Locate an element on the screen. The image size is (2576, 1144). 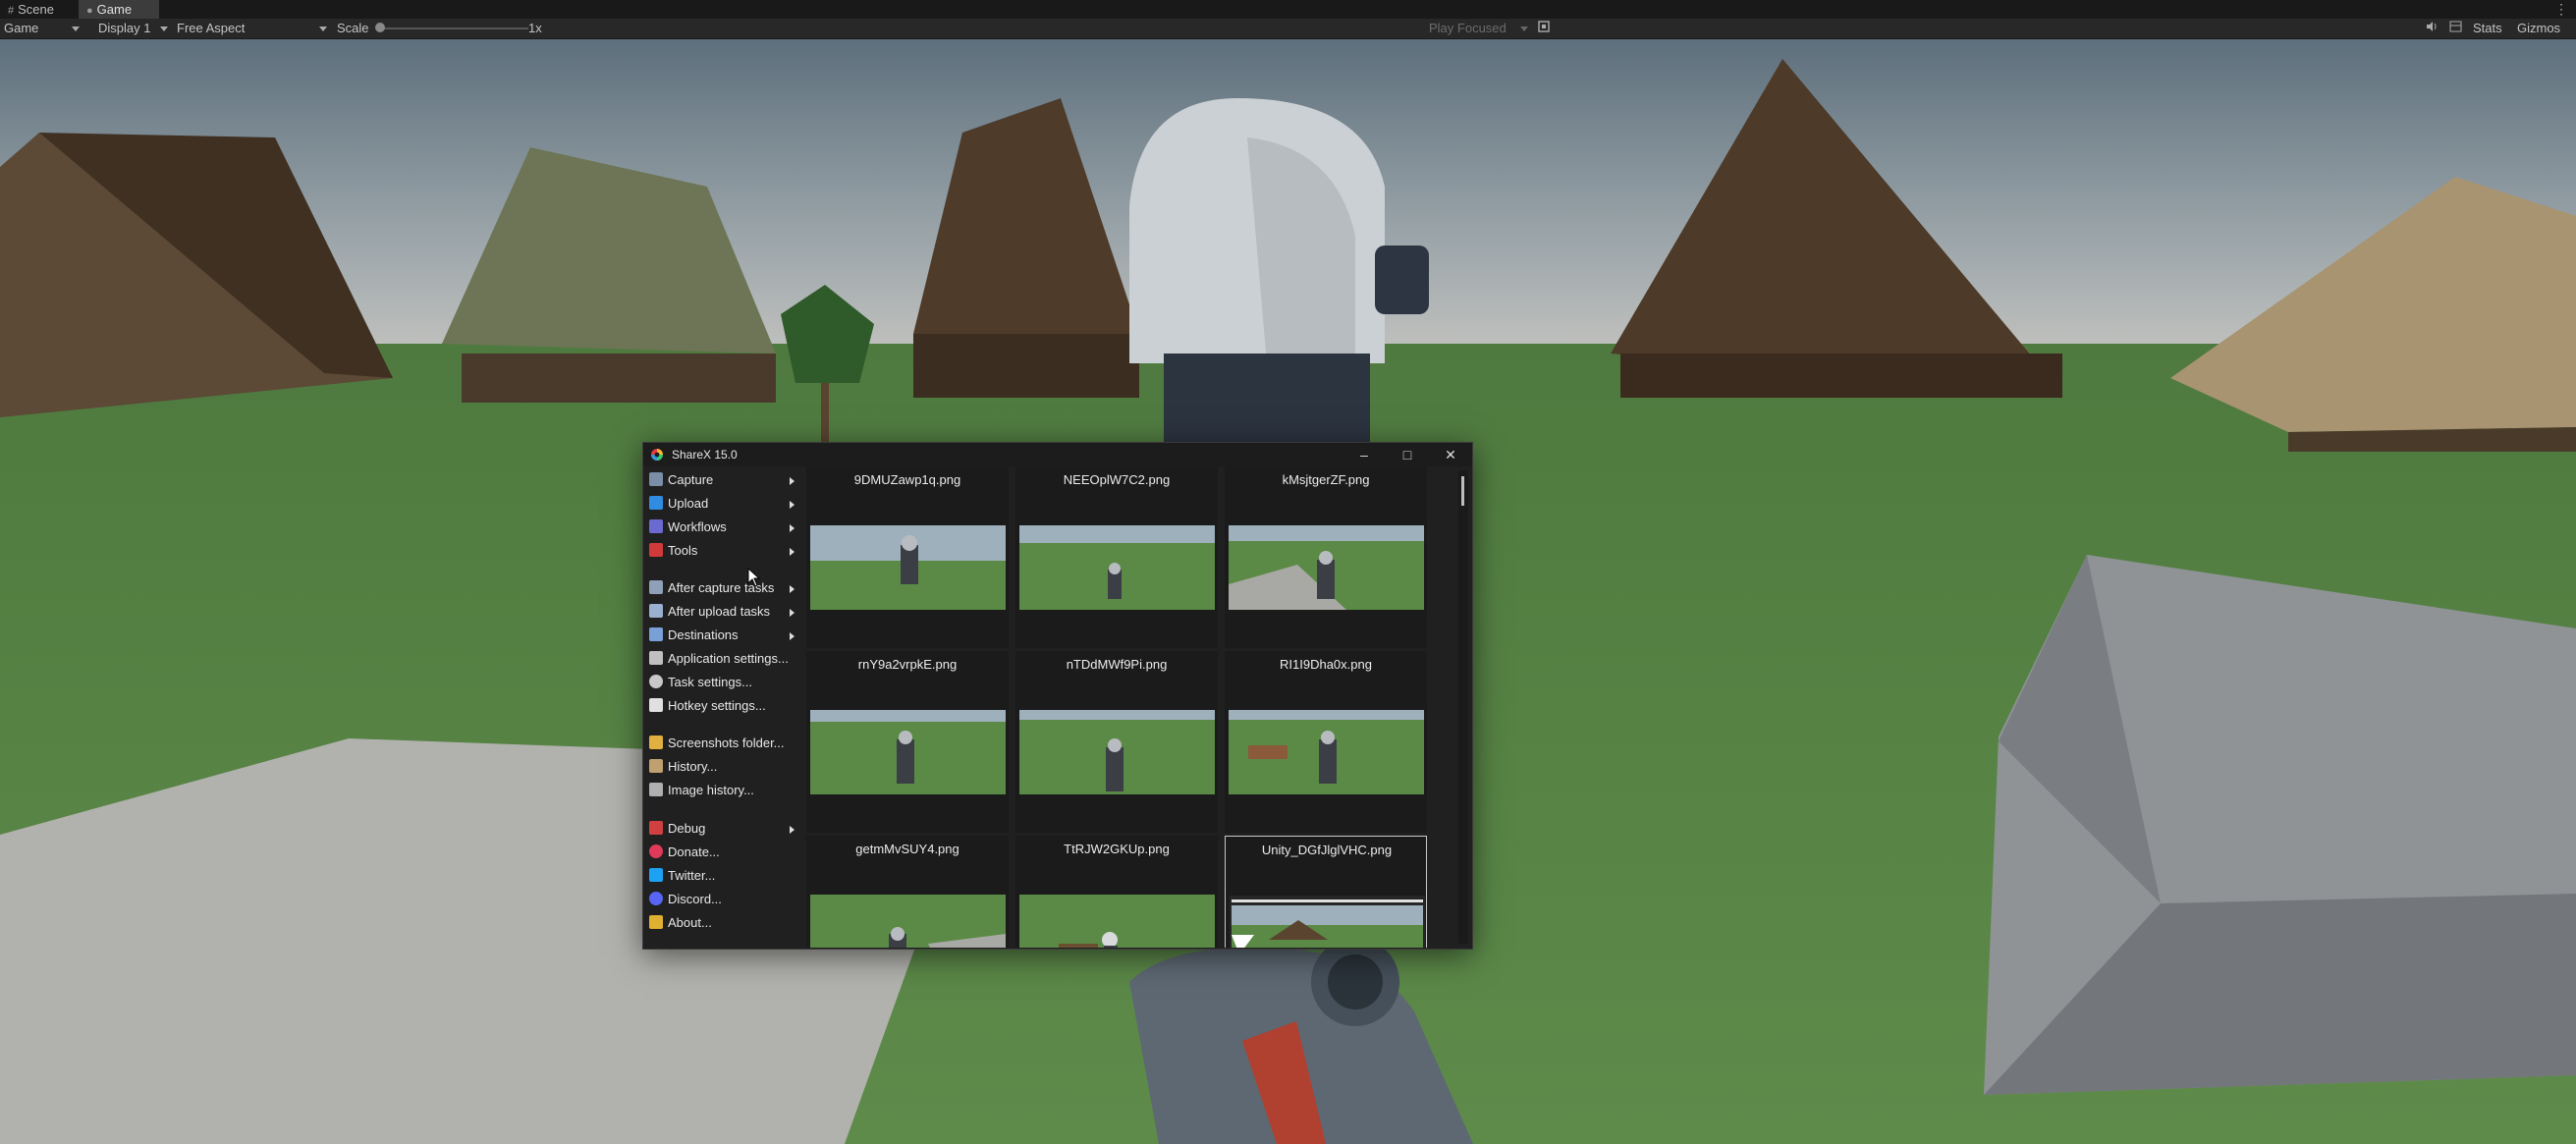
menu-item-label: Debug is located at coordinates (687, 828).